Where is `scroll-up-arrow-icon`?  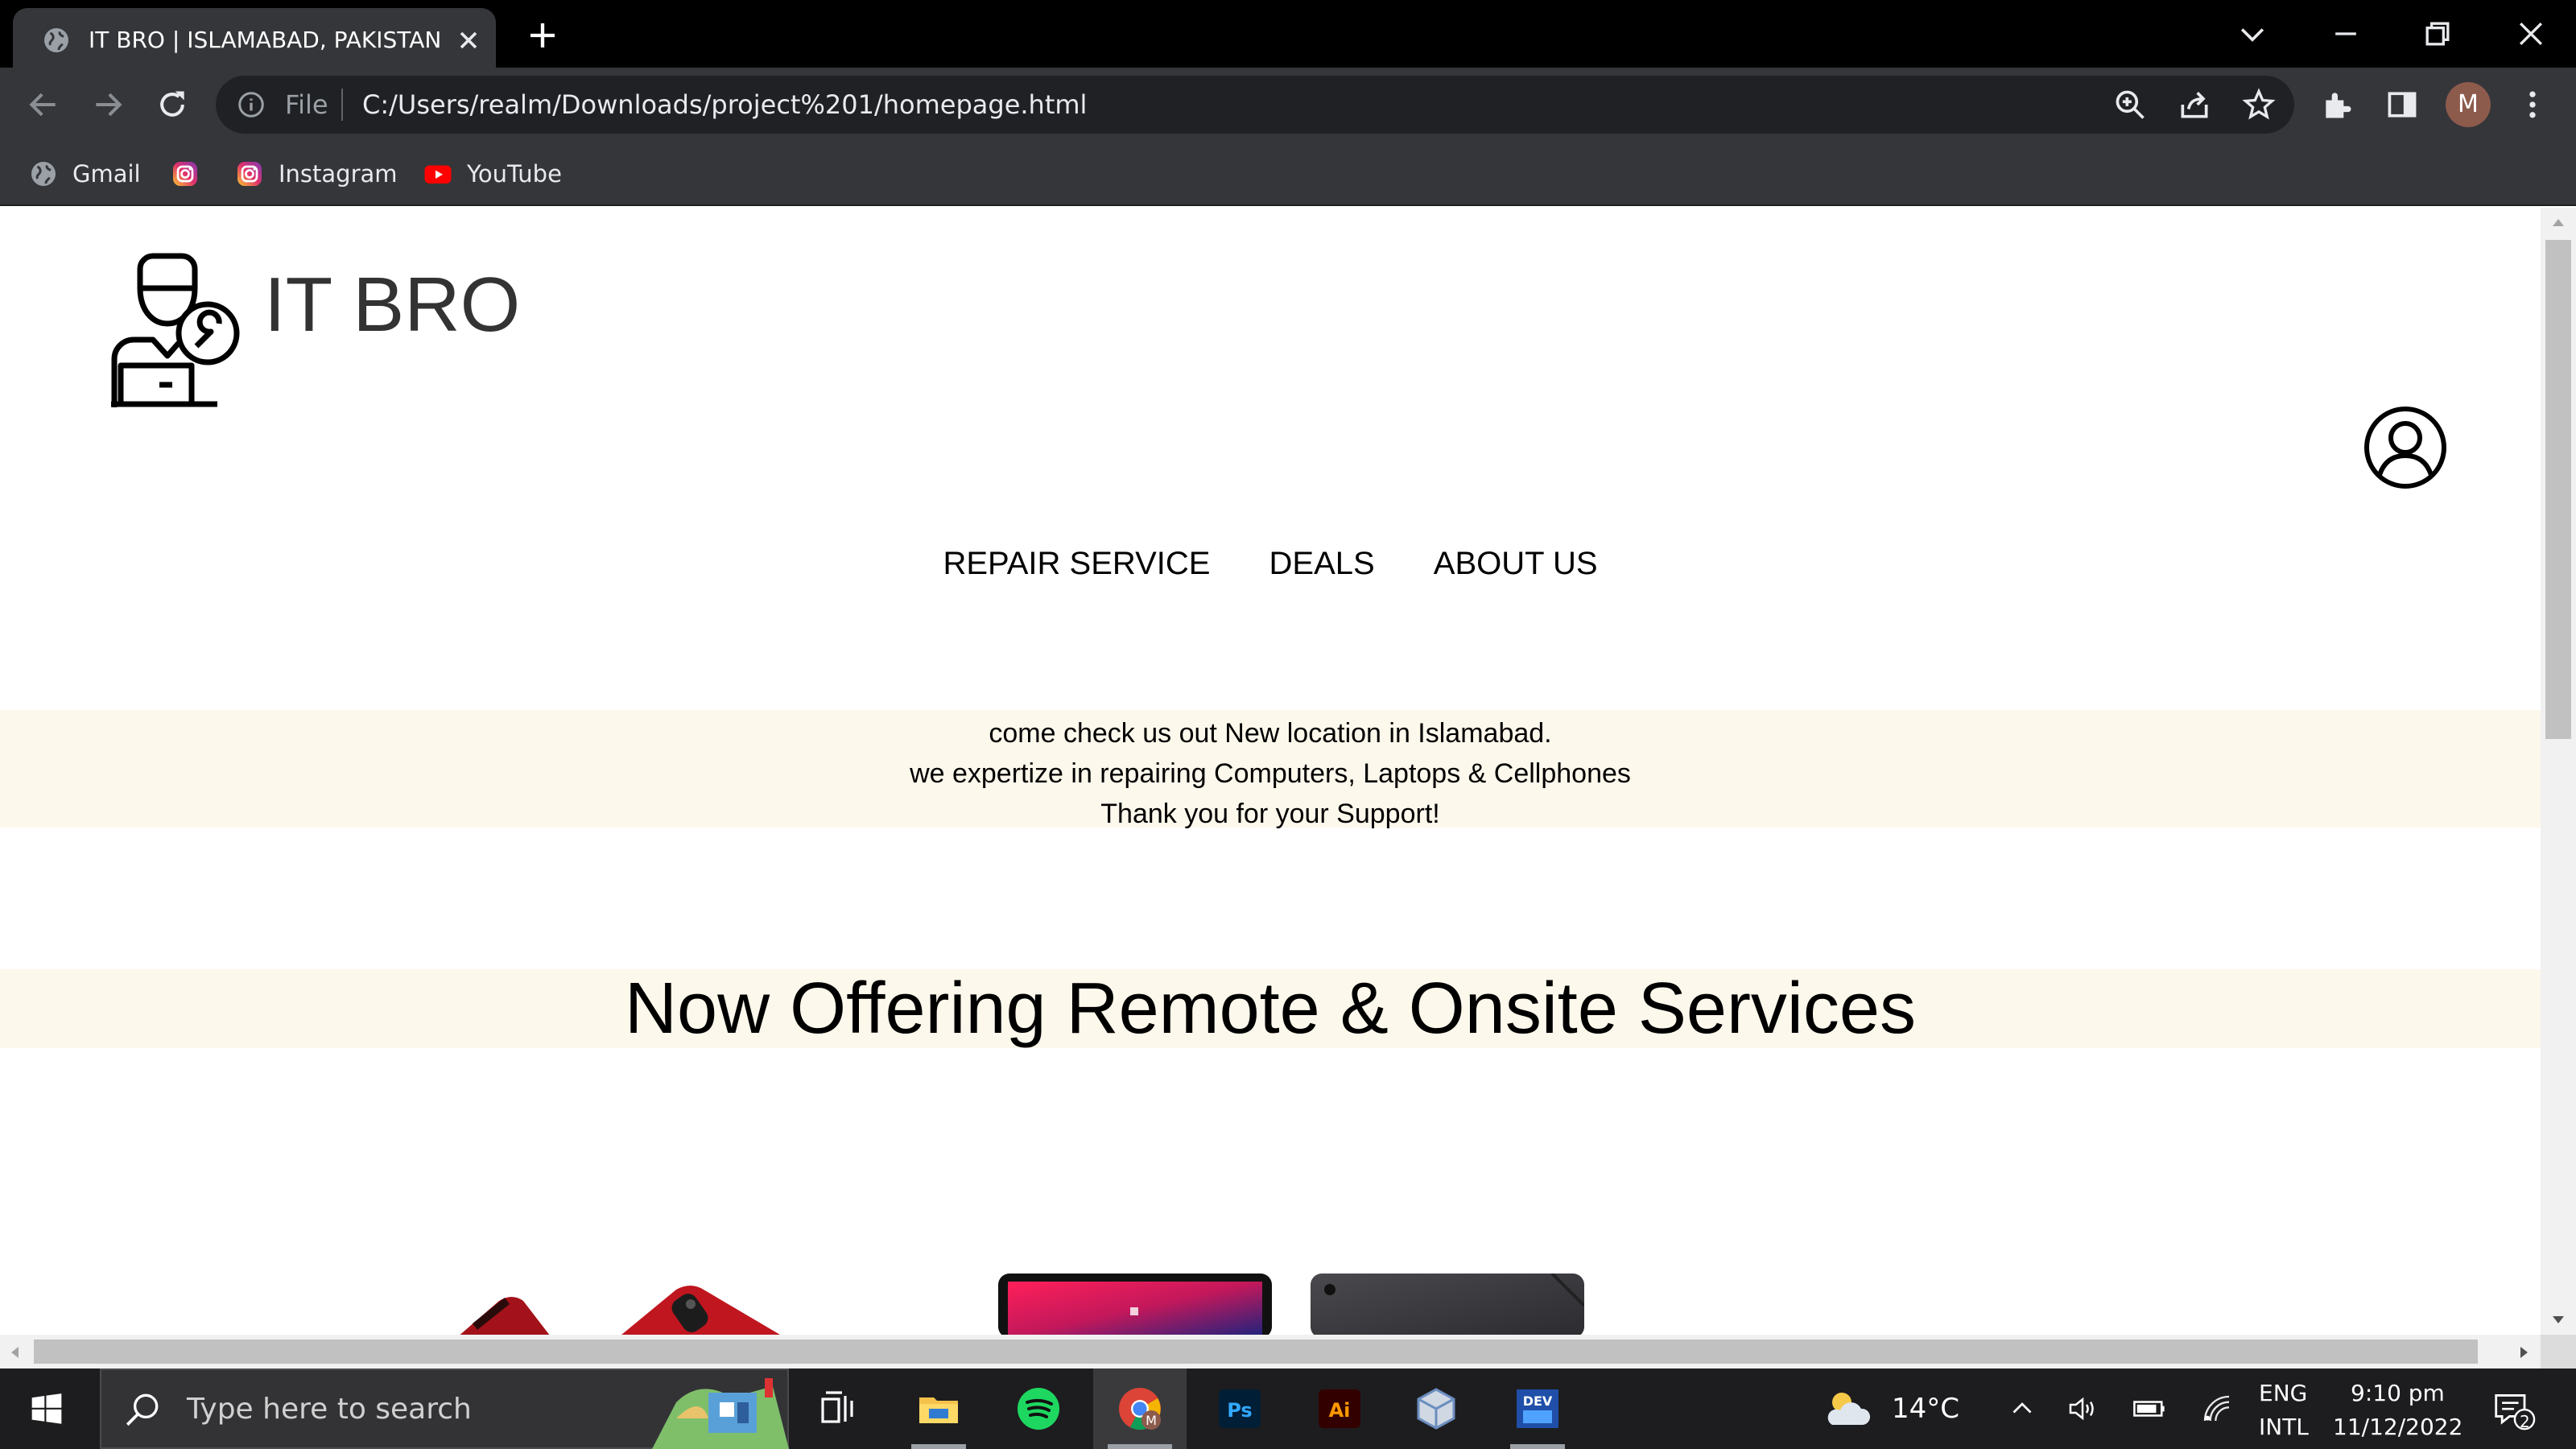
scroll-up-arrow-icon is located at coordinates (2558, 222).